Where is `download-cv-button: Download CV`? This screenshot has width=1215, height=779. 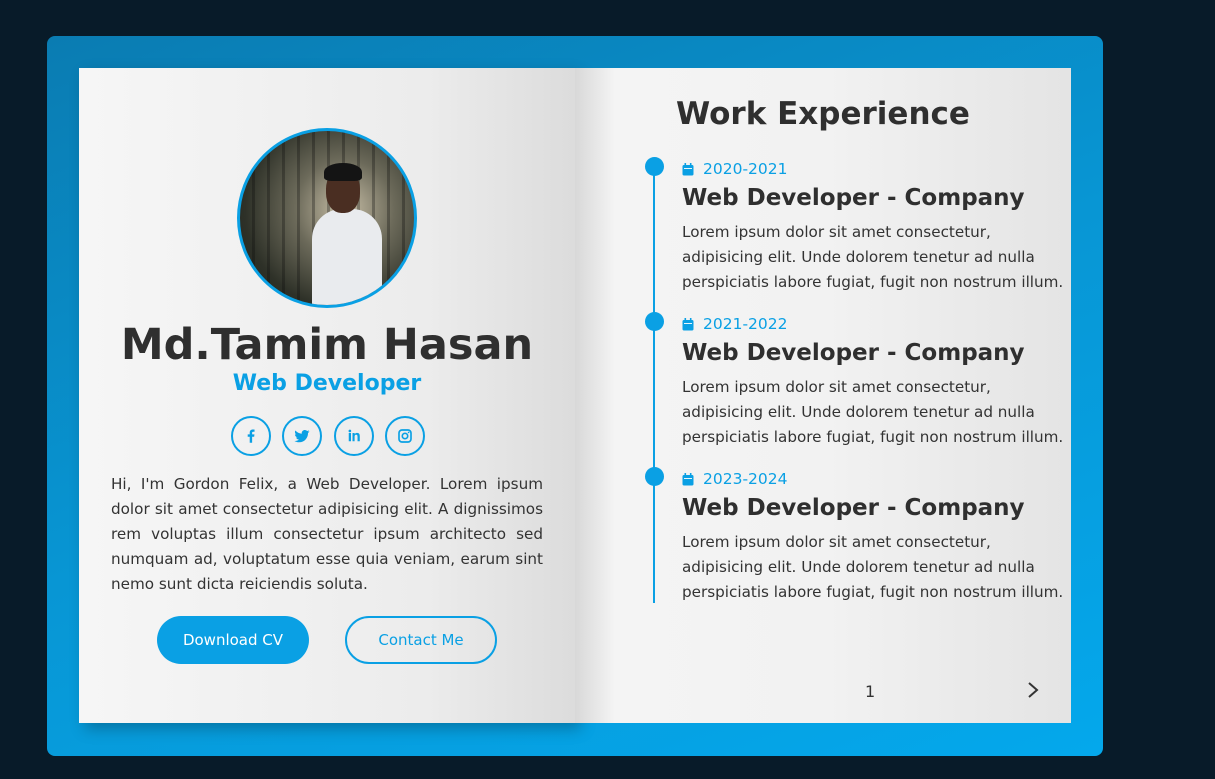
download-cv-button: Download CV is located at coordinates (233, 640).